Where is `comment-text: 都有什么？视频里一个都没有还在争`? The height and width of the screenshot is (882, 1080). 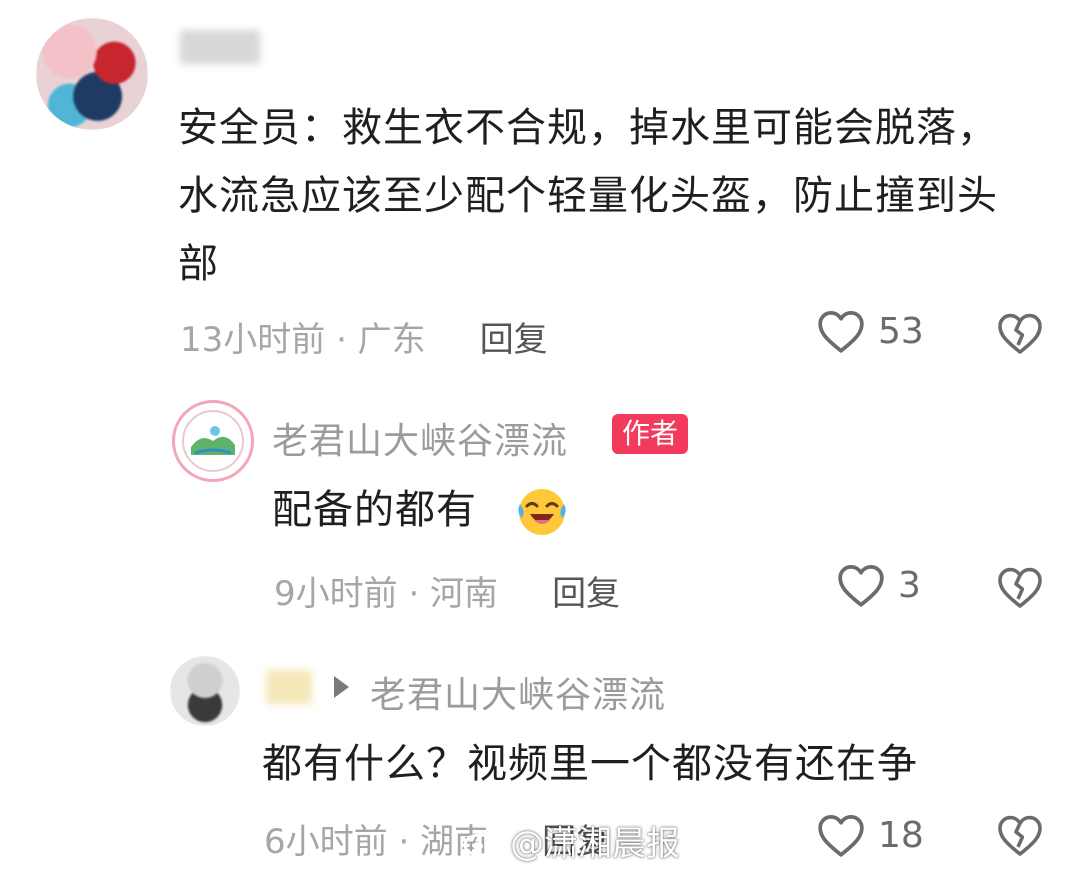 comment-text: 都有什么？视频里一个都没有还在争 is located at coordinates (590, 764).